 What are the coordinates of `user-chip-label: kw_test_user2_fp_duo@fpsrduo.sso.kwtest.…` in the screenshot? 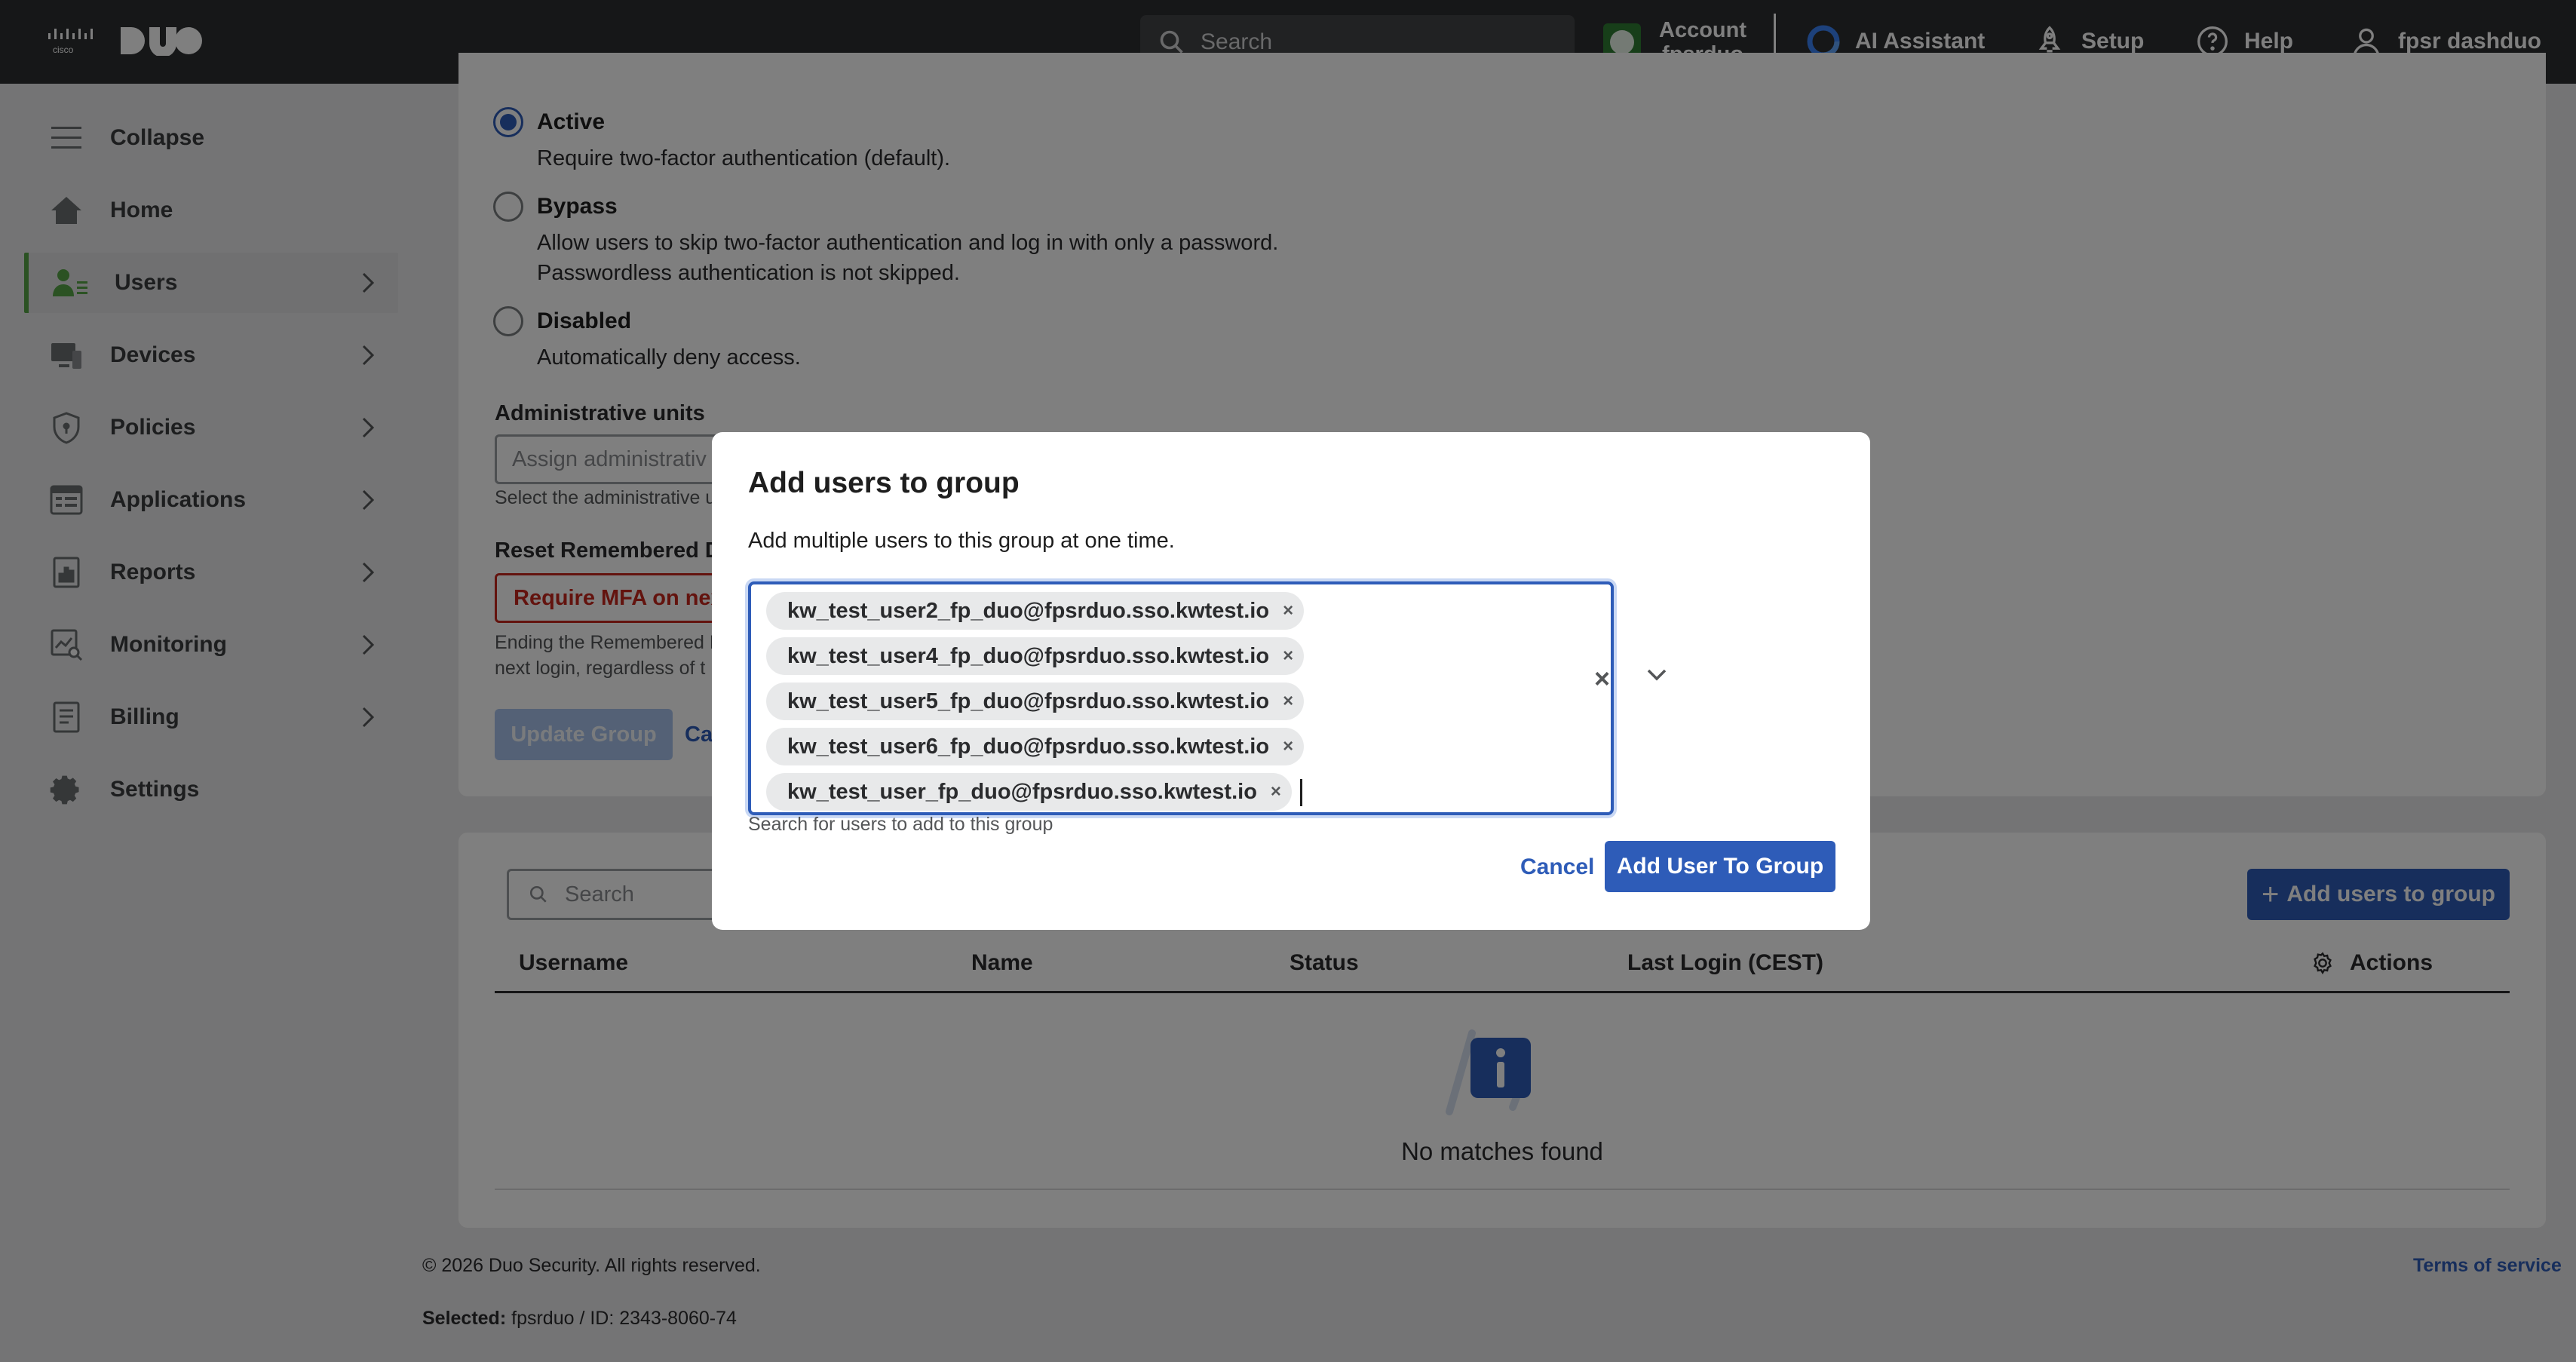 It's located at (1028, 611).